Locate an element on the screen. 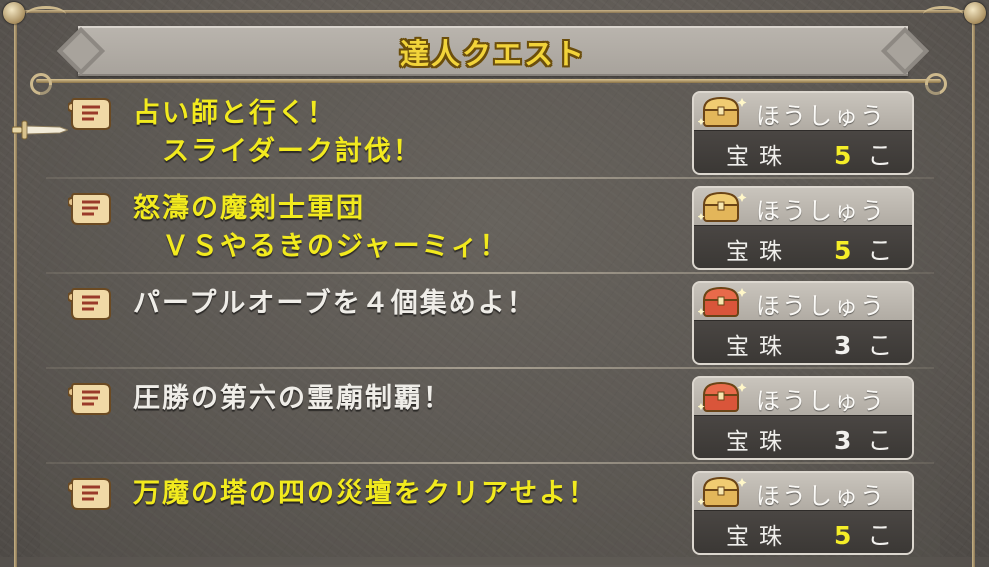 The width and height of the screenshot is (989, 567). title-bar: 達人クエスト is located at coordinates (493, 51).